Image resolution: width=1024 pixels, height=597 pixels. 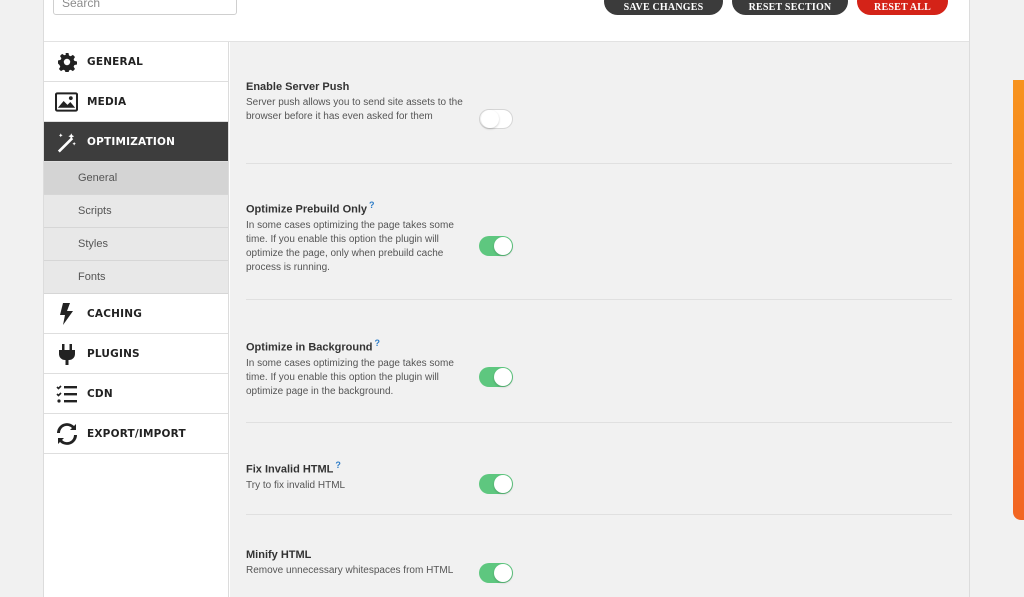 I want to click on sidebar-item-label: GENERAL, so click(x=115, y=61).